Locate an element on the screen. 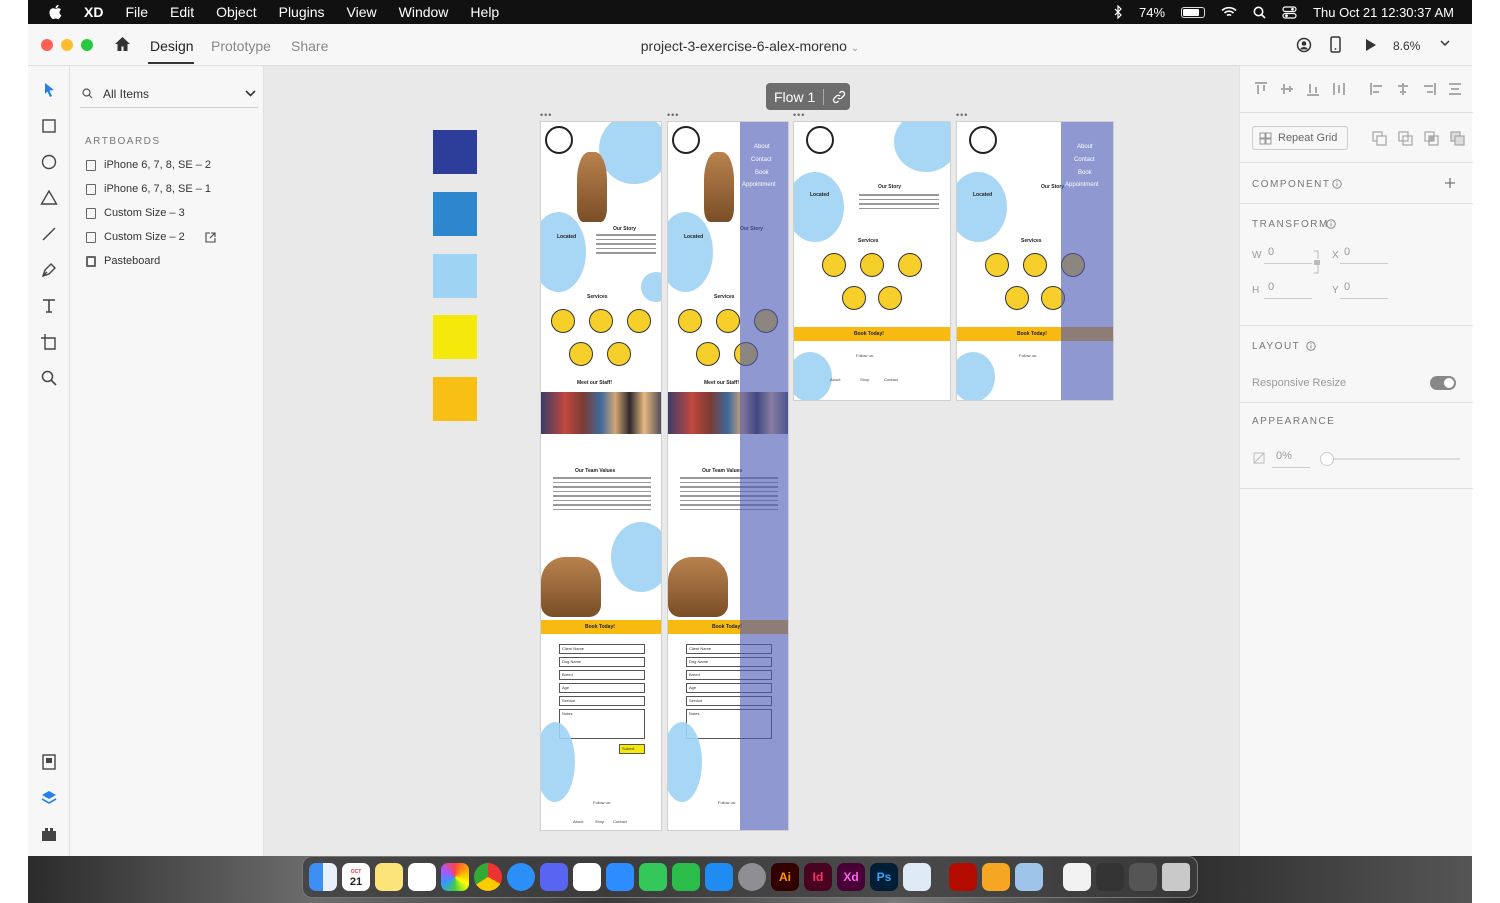  color-swatch-navy is located at coordinates (455, 152).